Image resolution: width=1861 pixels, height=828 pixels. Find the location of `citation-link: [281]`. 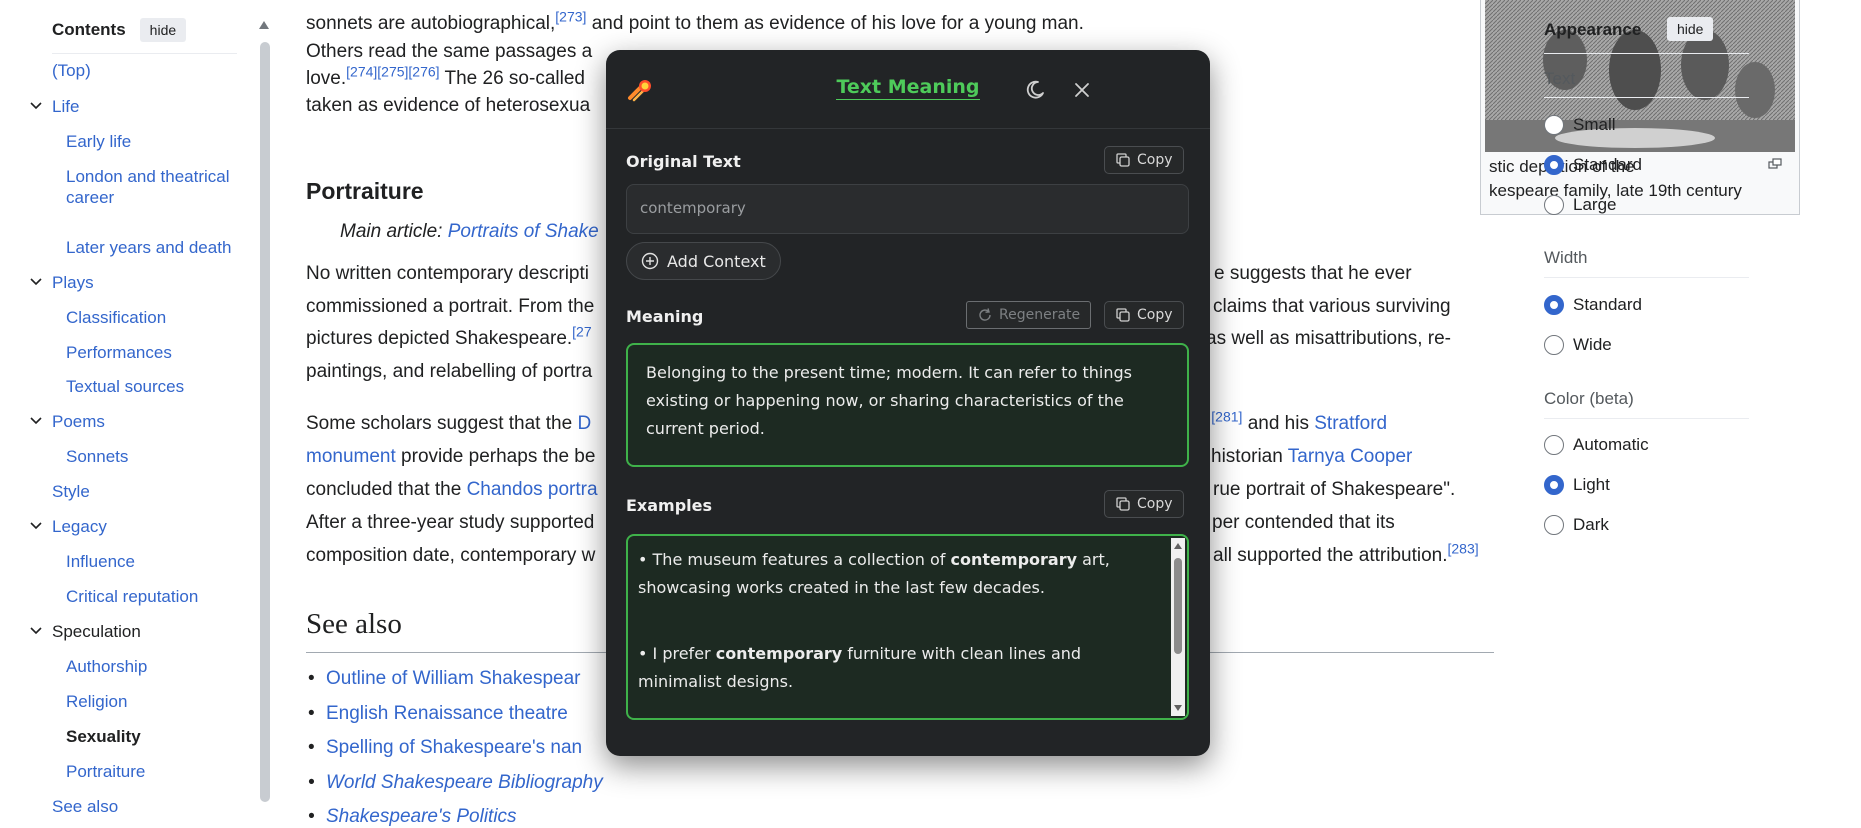

citation-link: [281] is located at coordinates (1226, 417).